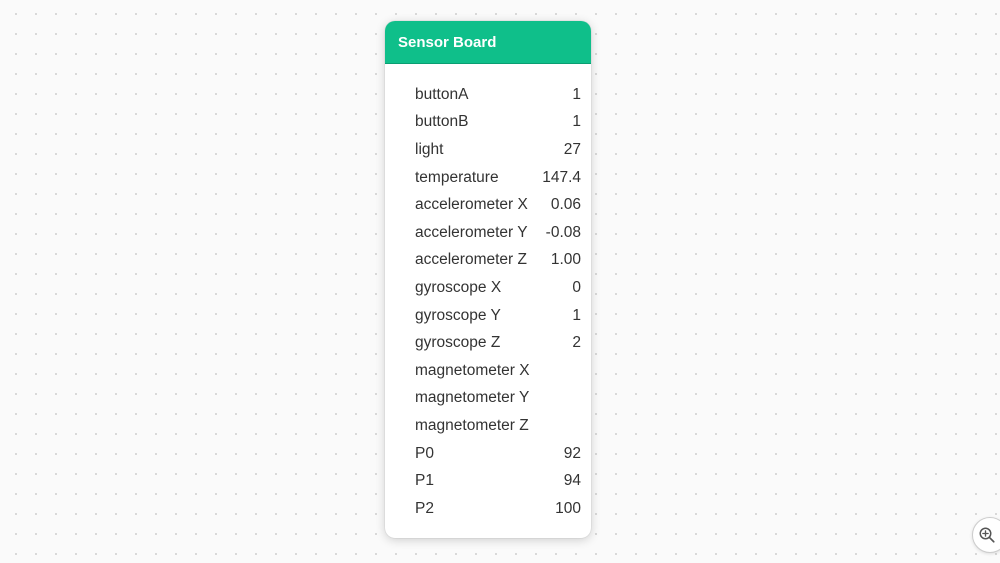  I want to click on sensor-label: P2, so click(424, 508).